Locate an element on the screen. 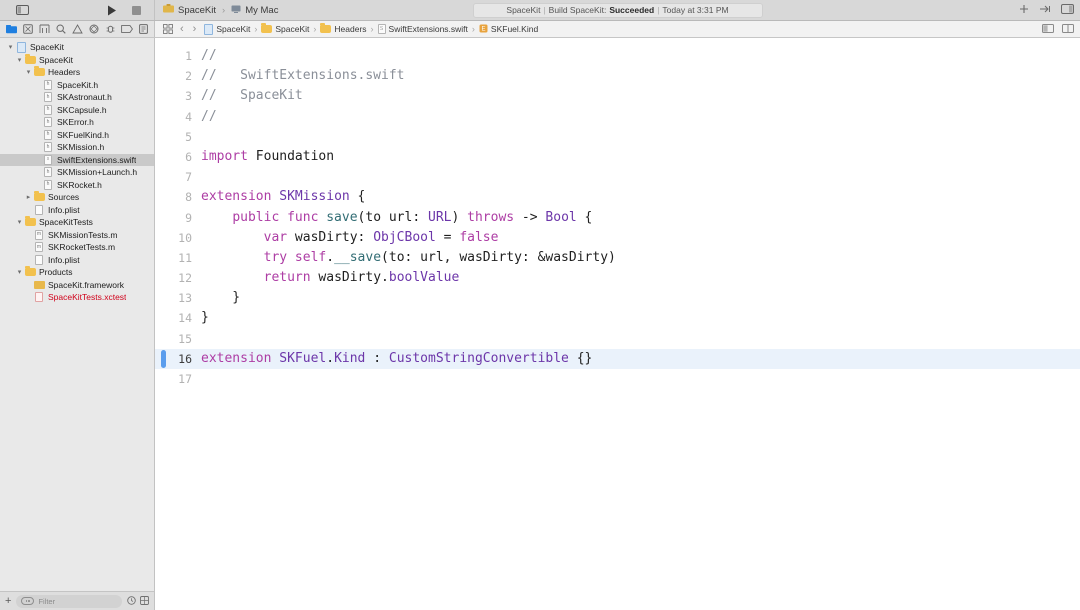  version-editor-icon is located at coordinates (1068, 29).